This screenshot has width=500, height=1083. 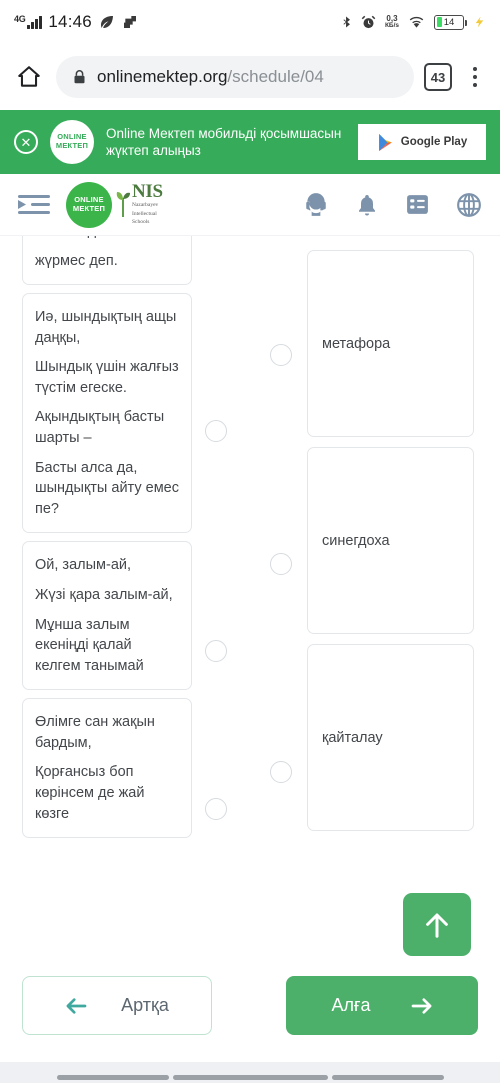 I want to click on sidebar-toggle-button, so click(x=35, y=205).